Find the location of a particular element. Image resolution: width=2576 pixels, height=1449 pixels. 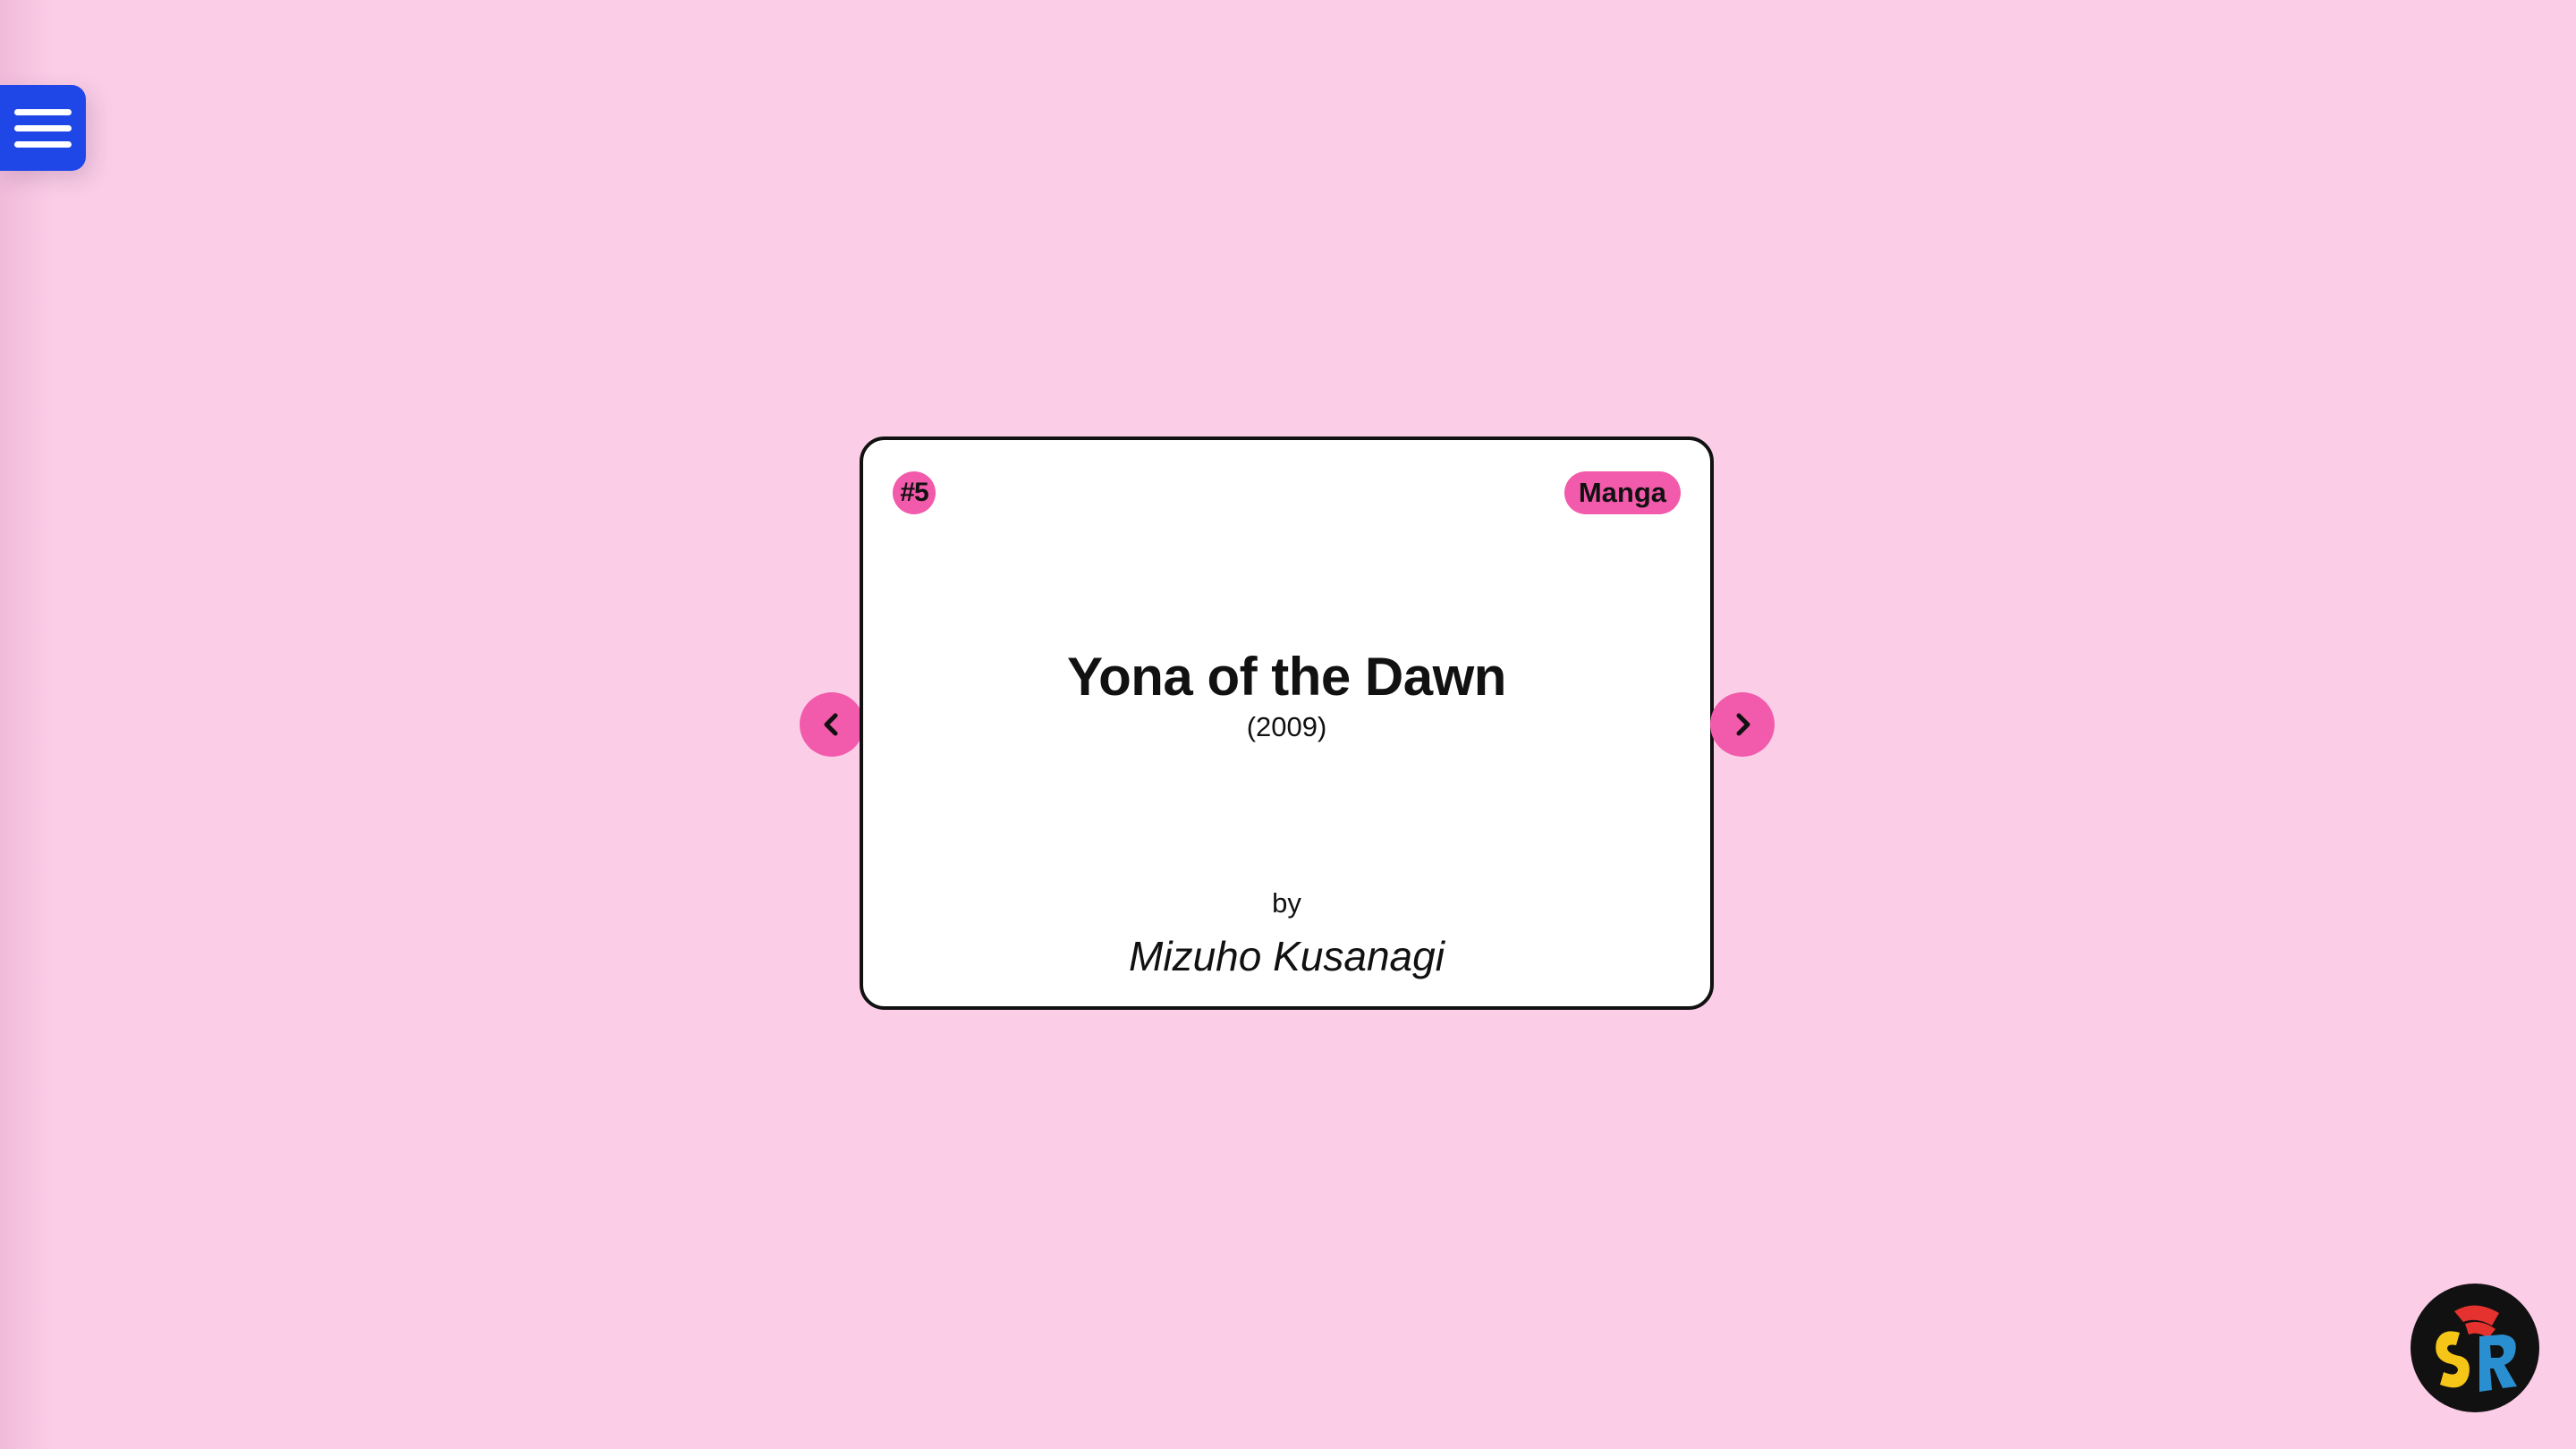

chevron-left-icon is located at coordinates (831, 724).